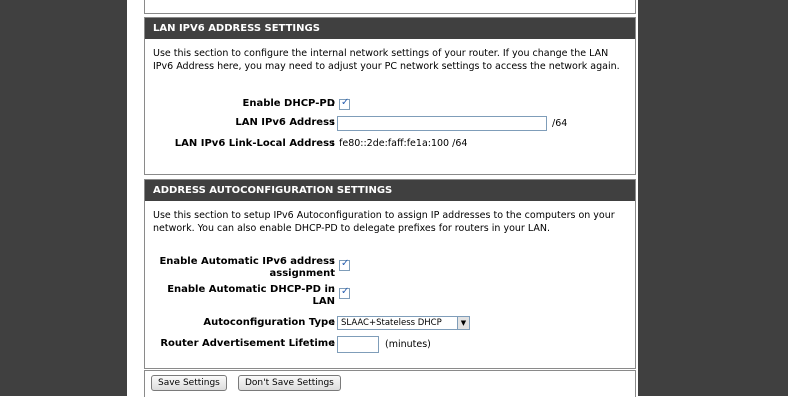  I want to click on auto-dhcp-pd-checkbox, so click(344, 292).